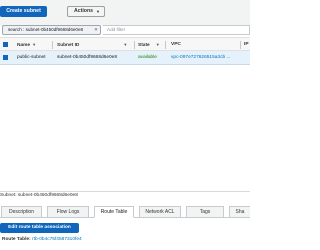 This screenshot has width=320, height=250. I want to click on tab-network-acl: Network ACL, so click(160, 212).